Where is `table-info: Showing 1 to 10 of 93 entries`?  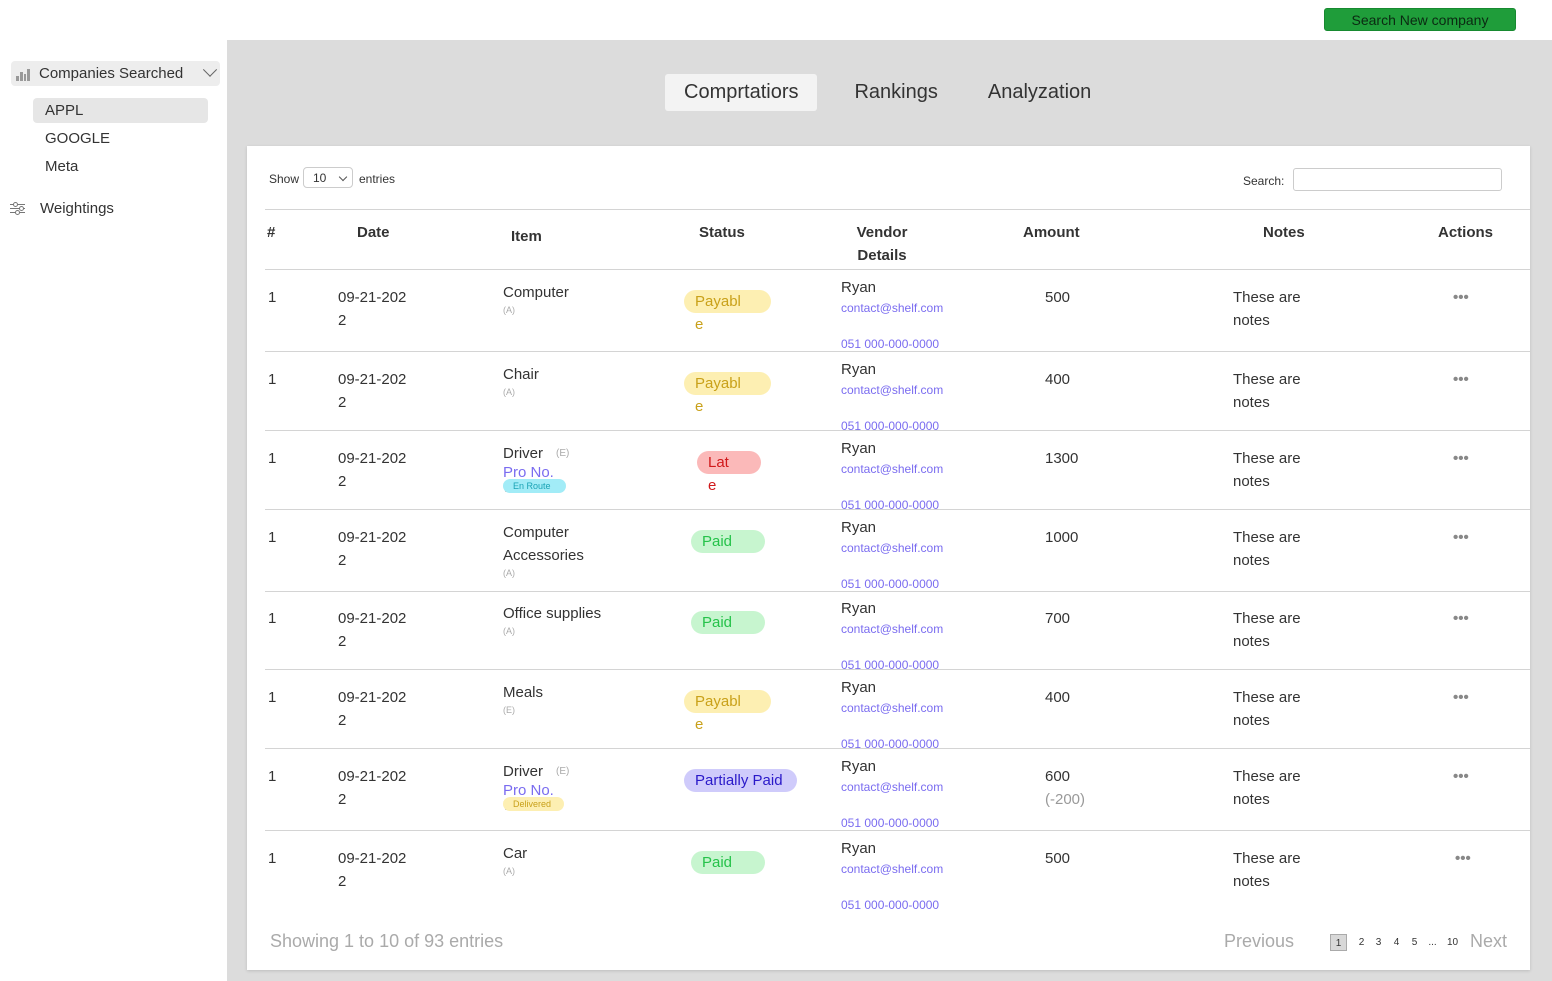 table-info: Showing 1 to 10 of 93 entries is located at coordinates (387, 941).